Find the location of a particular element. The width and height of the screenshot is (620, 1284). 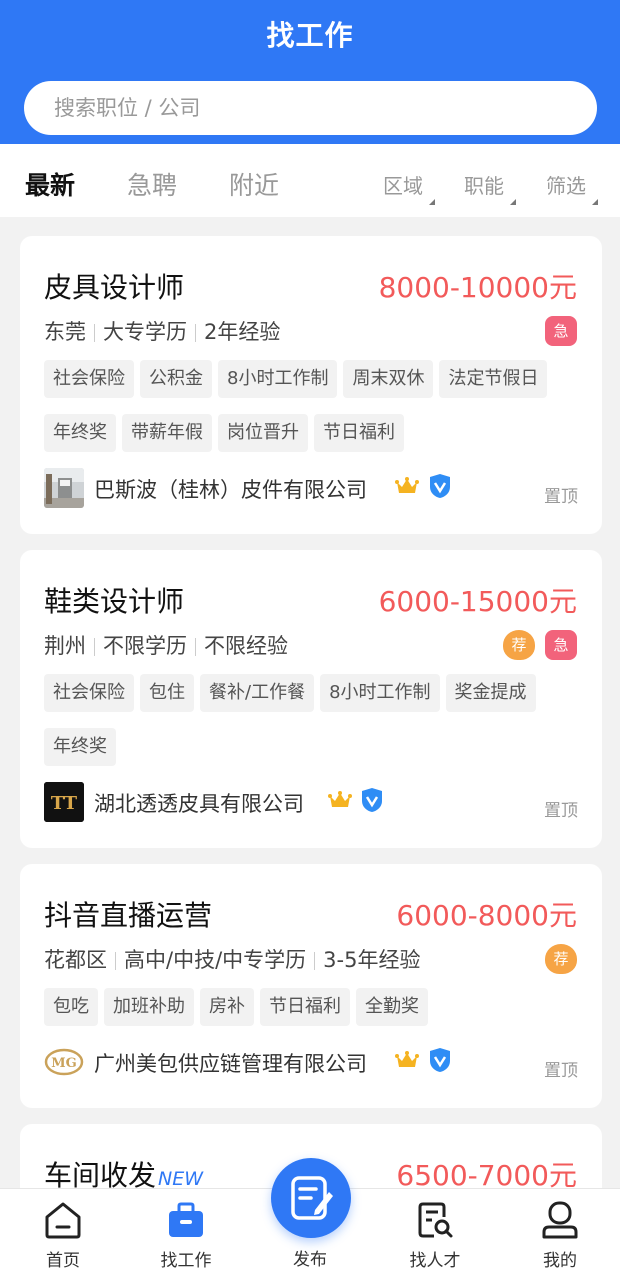

job-tag: 包吃 is located at coordinates (71, 1007).